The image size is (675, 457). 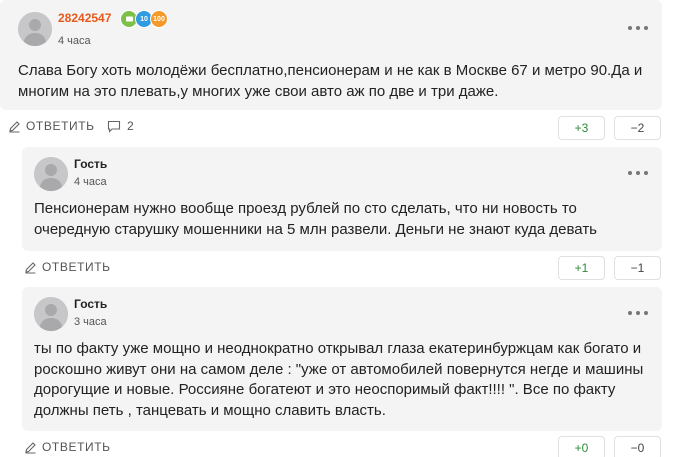 I want to click on replies-count: 2, so click(x=120, y=126).